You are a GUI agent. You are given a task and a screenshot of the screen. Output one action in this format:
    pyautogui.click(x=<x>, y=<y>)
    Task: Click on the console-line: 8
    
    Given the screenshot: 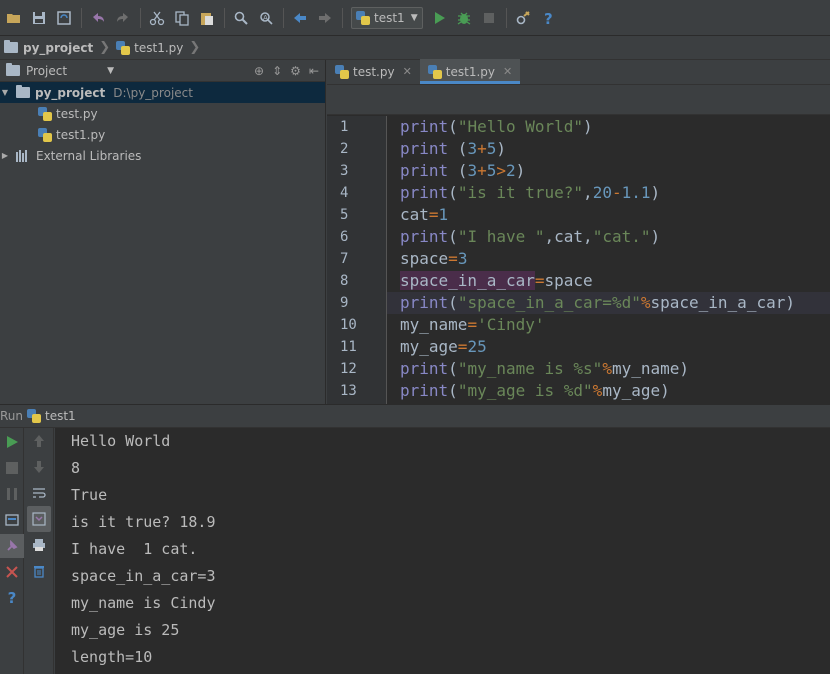 What is the action you would take?
    pyautogui.click(x=76, y=468)
    